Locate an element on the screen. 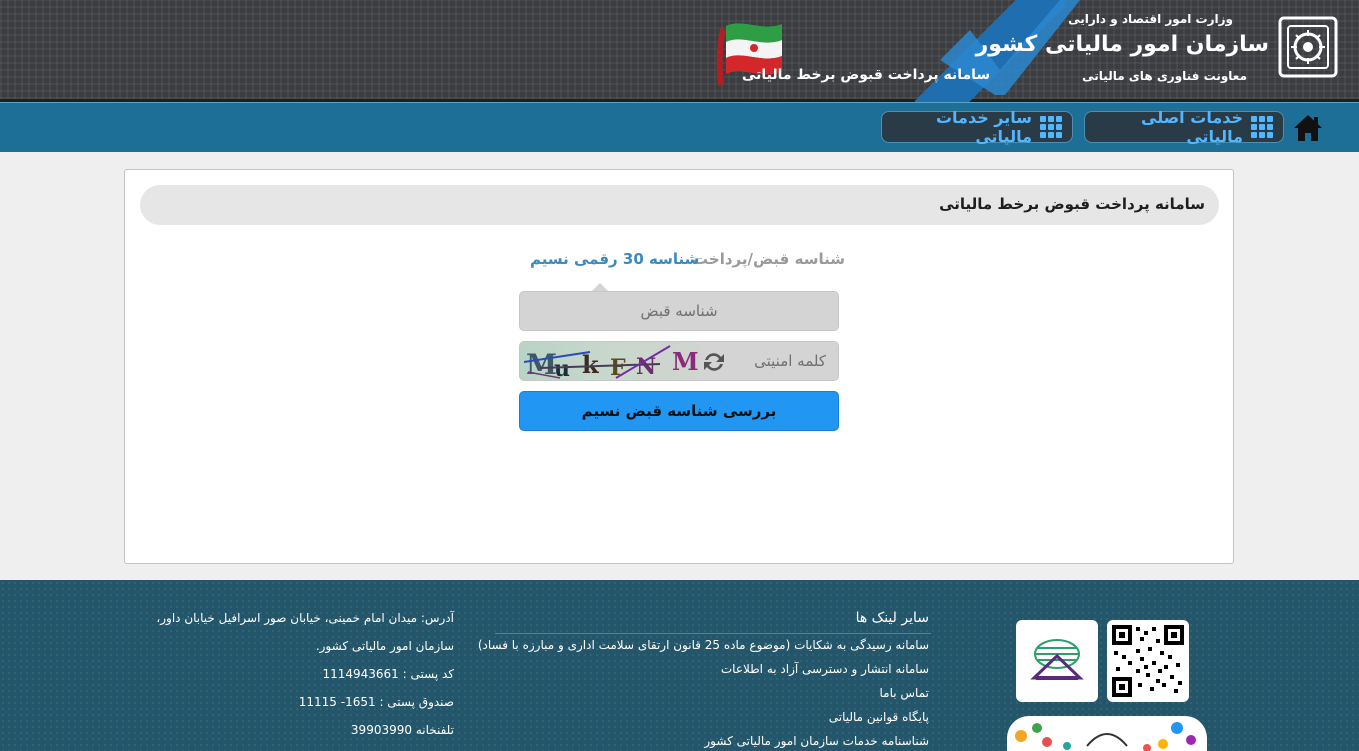  svg-text: k is located at coordinates (591, 364).